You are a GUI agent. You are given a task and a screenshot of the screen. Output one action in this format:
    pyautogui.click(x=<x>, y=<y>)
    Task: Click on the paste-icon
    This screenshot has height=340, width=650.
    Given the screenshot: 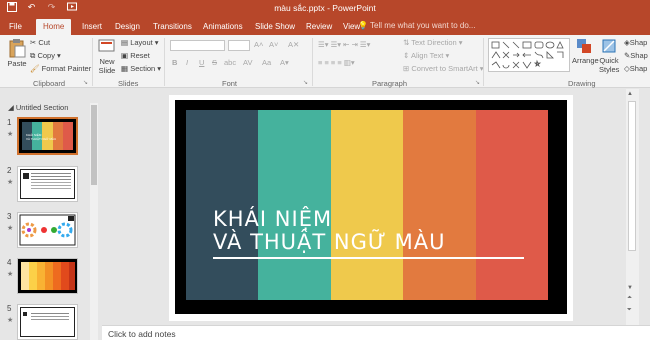 What is the action you would take?
    pyautogui.click(x=17, y=48)
    